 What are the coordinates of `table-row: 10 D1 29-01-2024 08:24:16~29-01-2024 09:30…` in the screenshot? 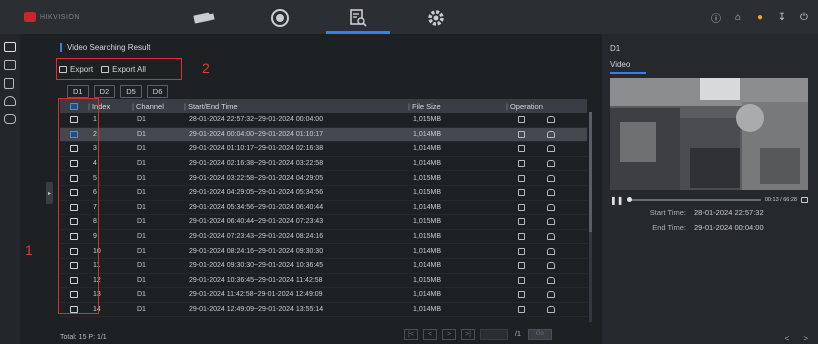 It's located at (323, 251).